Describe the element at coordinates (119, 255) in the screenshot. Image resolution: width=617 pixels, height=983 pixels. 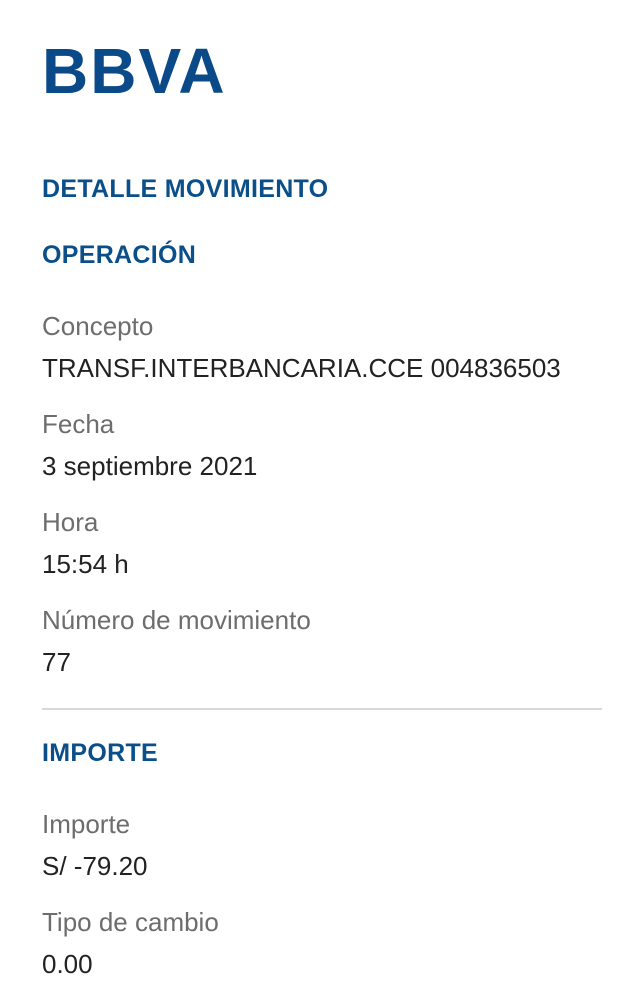
I see `operation-section-title: OPERACIÓN` at that location.